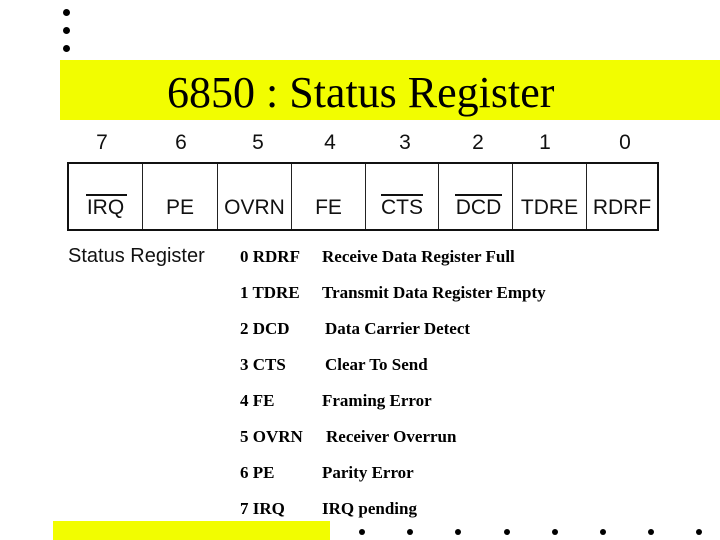  Describe the element at coordinates (622, 207) in the screenshot. I see `cell-label: RDRF` at that location.